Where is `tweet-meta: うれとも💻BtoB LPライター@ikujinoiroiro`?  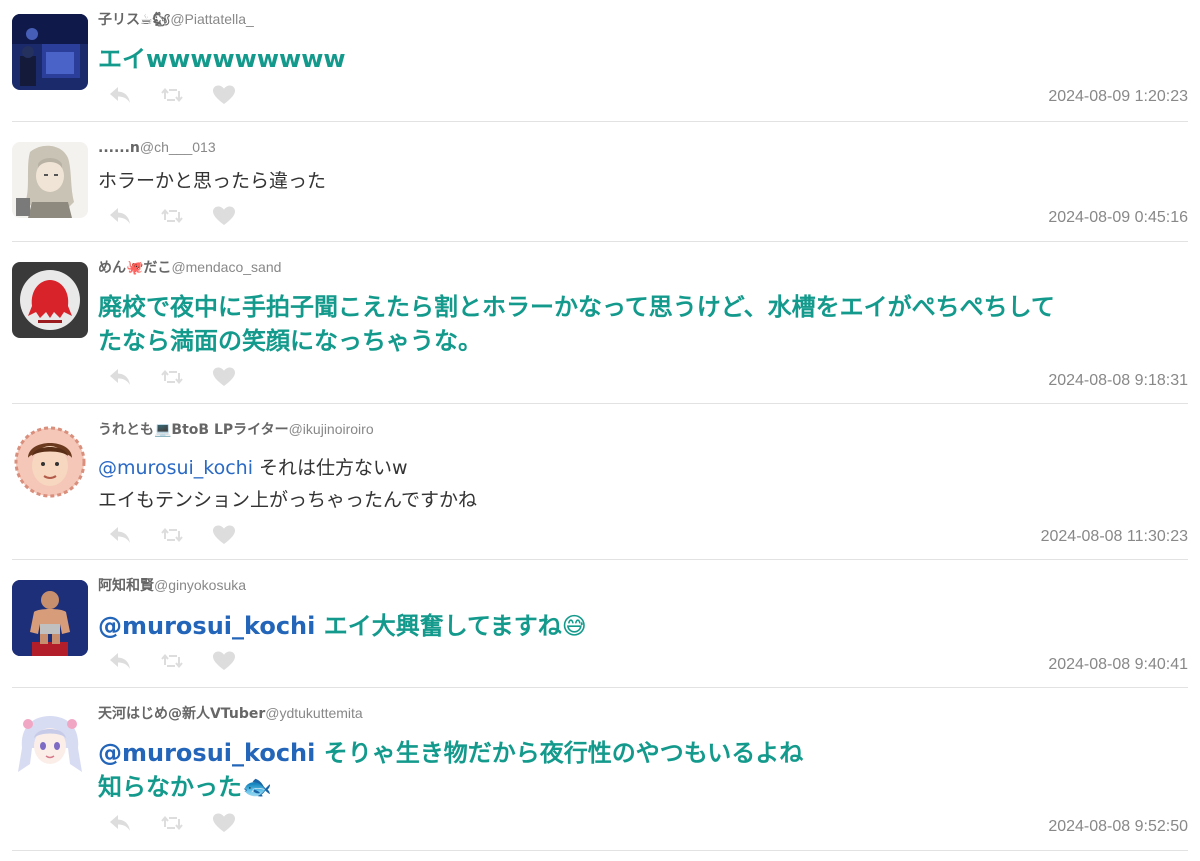
tweet-meta: うれとも💻BtoB LPライター@ikujinoiroiro is located at coordinates (236, 429).